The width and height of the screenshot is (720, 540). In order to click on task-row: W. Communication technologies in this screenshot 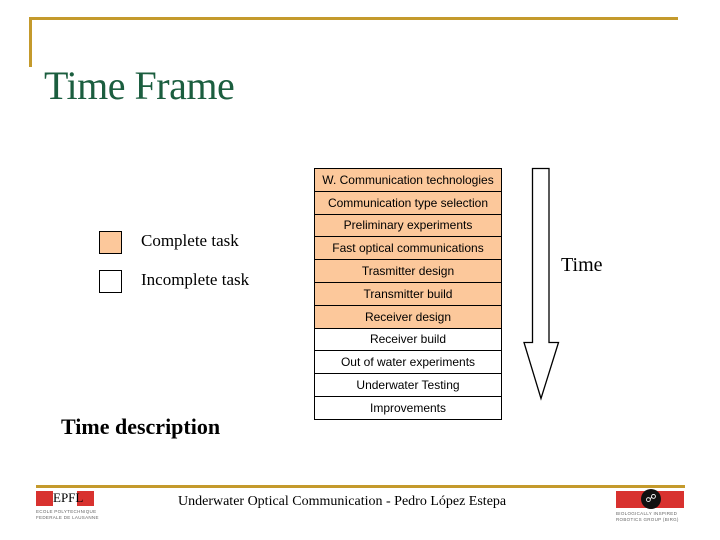, I will do `click(408, 180)`.